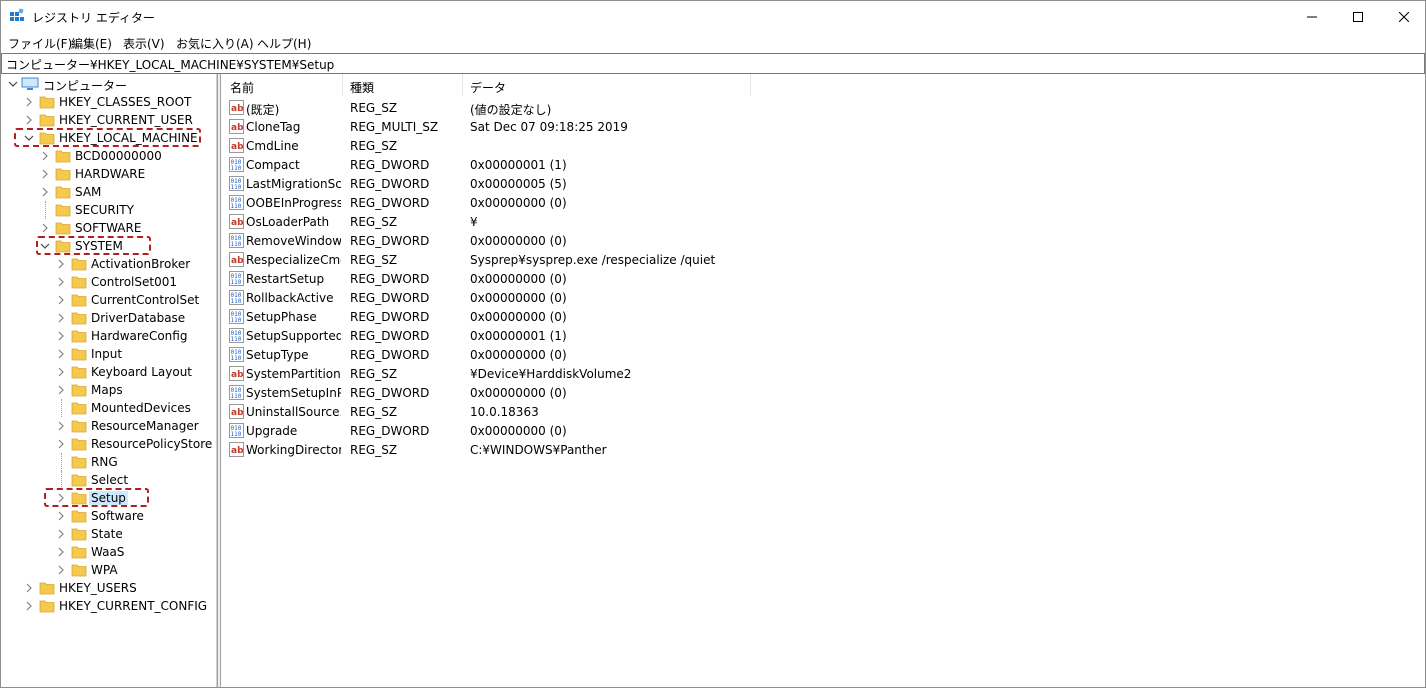  Describe the element at coordinates (1312, 16) in the screenshot. I see `minimize-button` at that location.